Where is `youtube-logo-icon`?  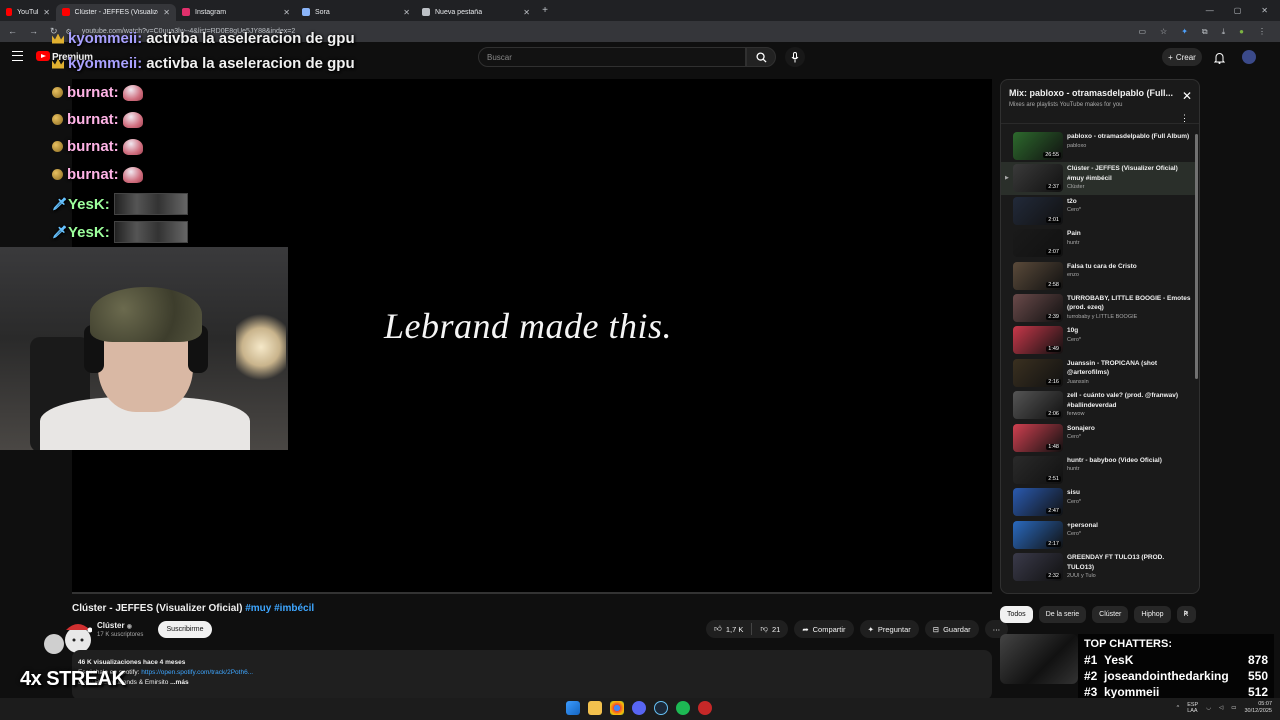
youtube-logo-icon is located at coordinates (43, 56).